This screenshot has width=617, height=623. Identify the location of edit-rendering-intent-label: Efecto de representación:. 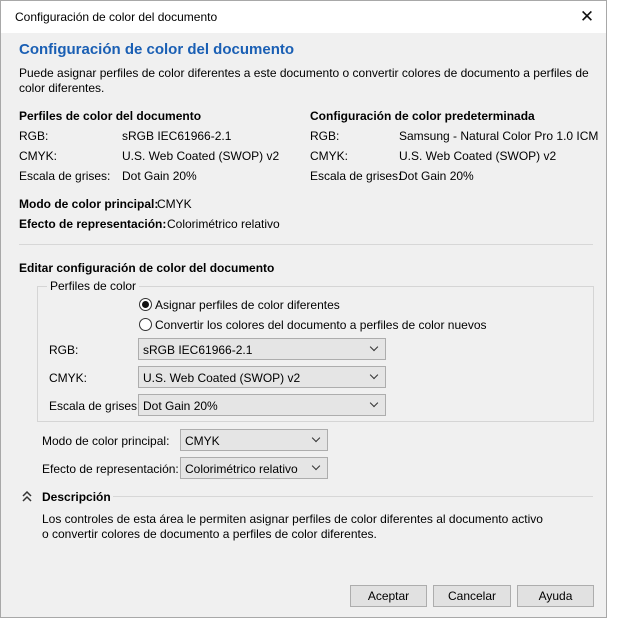
(110, 469).